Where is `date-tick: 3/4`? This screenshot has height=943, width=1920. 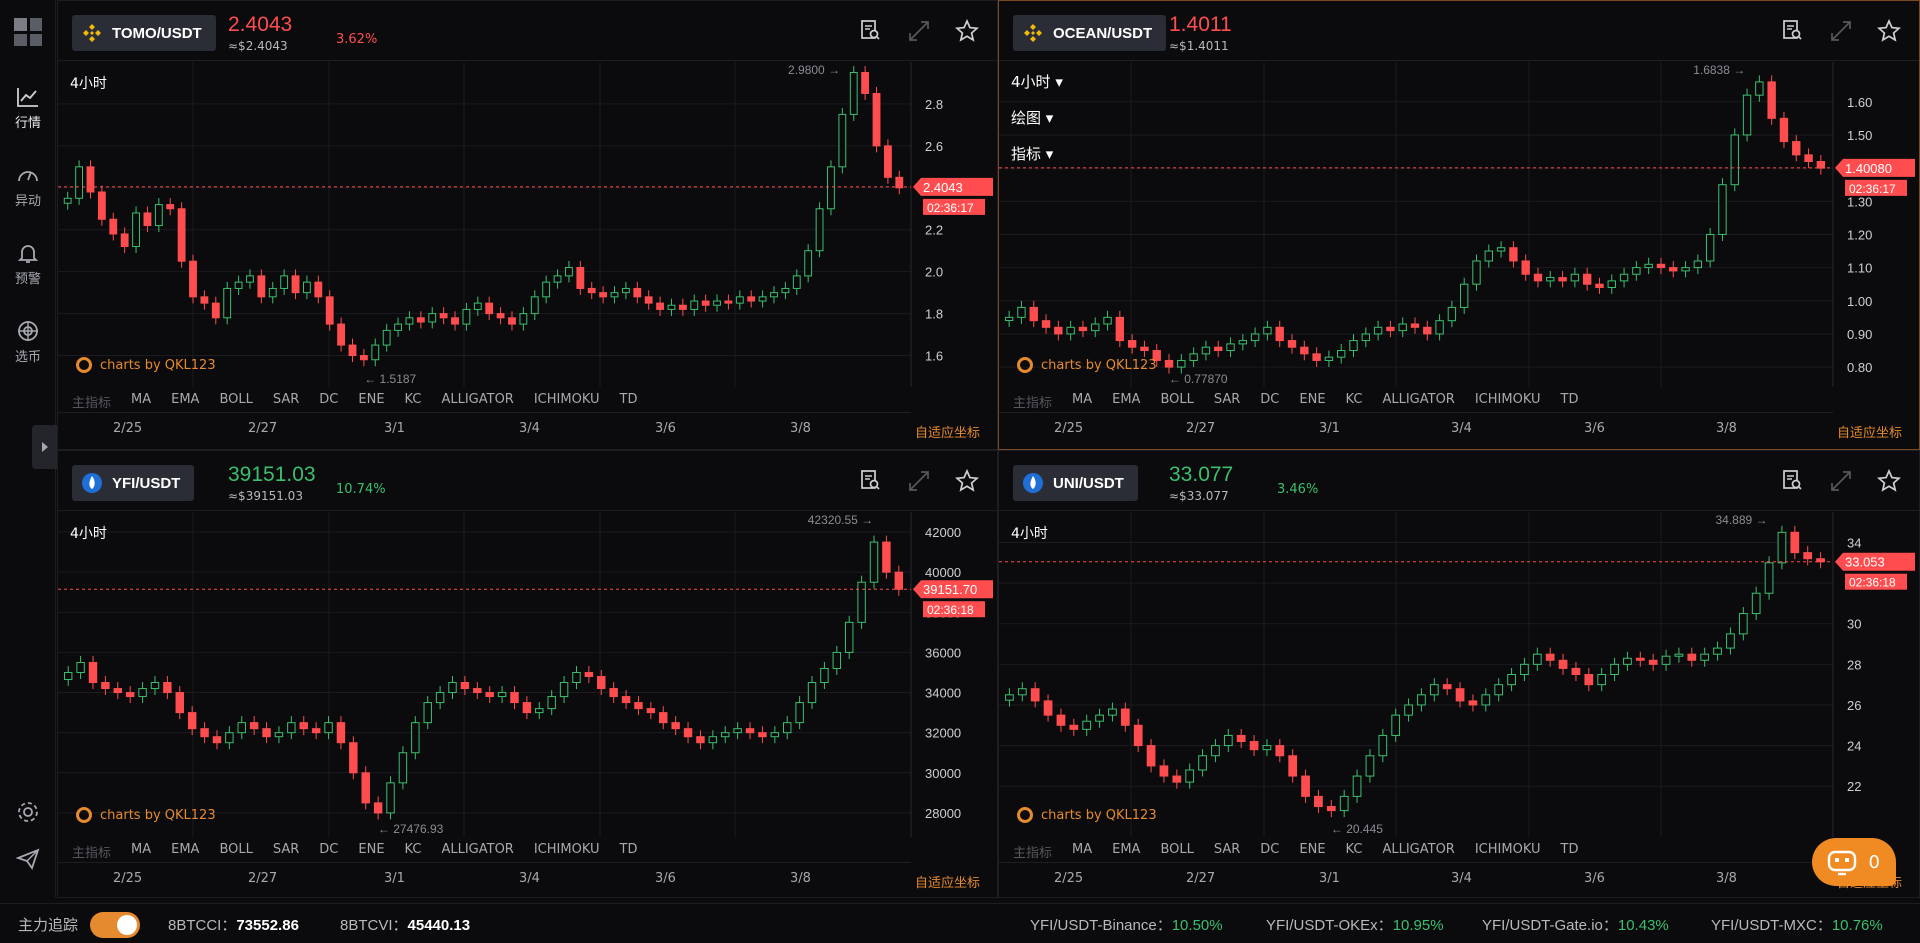 date-tick: 3/4 is located at coordinates (1461, 428).